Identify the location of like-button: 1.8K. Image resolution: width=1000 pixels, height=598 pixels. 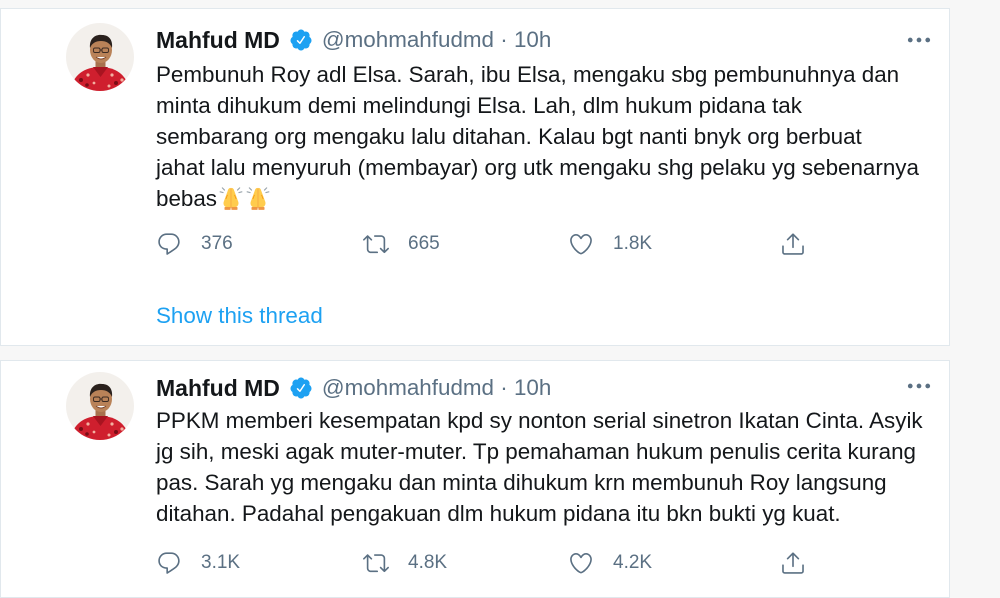
(610, 244).